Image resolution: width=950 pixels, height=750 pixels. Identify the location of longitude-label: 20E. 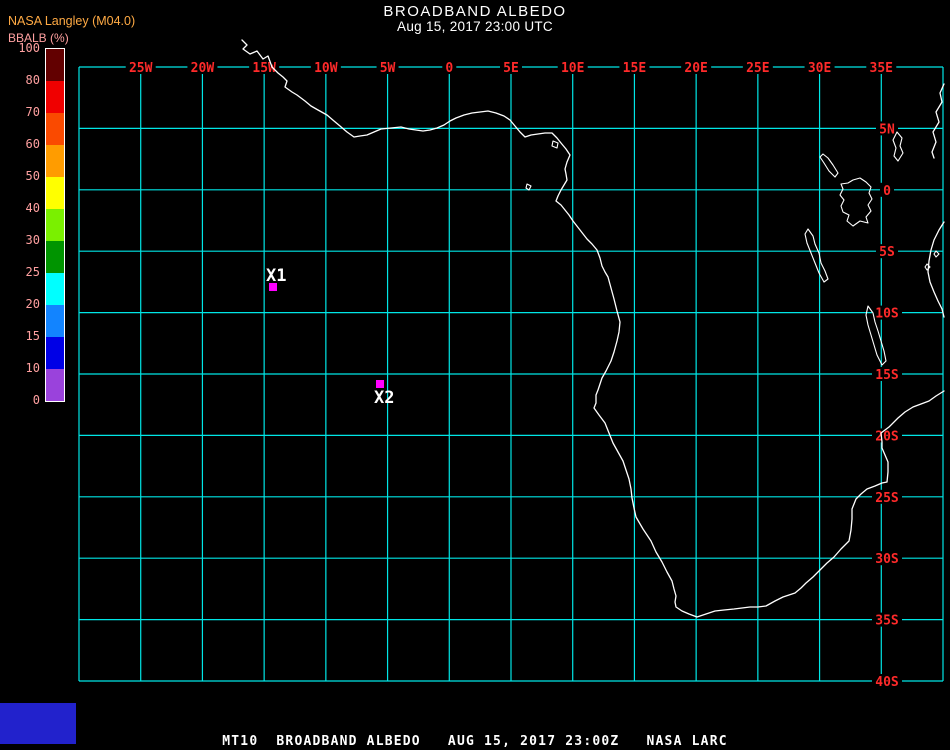
(695, 68).